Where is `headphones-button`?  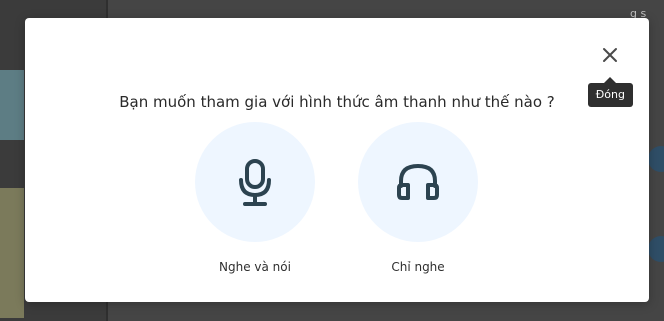 headphones-button is located at coordinates (418, 182).